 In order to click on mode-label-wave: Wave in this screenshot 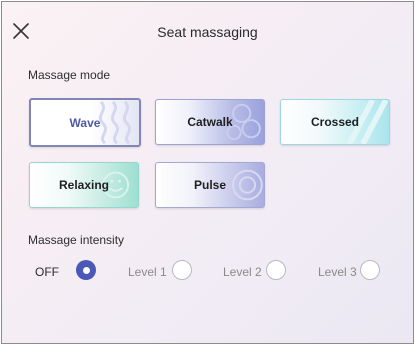, I will do `click(85, 122)`.